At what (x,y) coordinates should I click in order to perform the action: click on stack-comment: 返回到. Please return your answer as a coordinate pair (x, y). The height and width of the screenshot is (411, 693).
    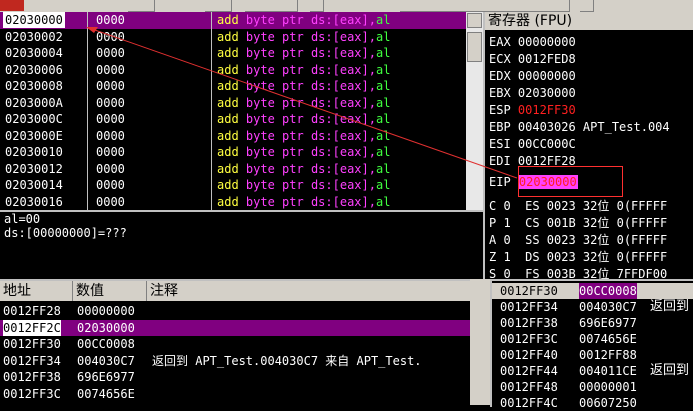
    Looking at the image, I should click on (670, 306).